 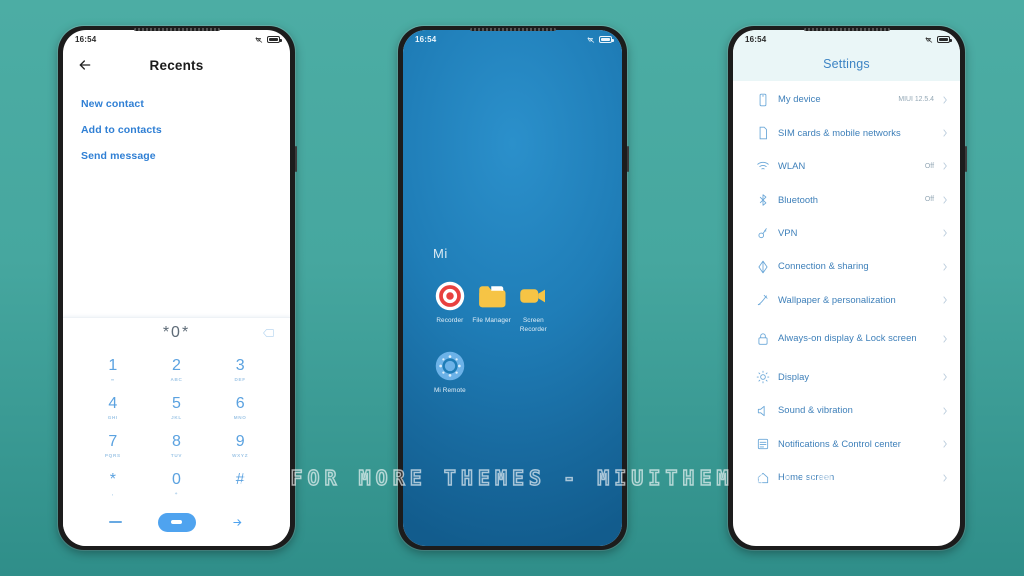 I want to click on sim-card-icon, so click(x=763, y=133).